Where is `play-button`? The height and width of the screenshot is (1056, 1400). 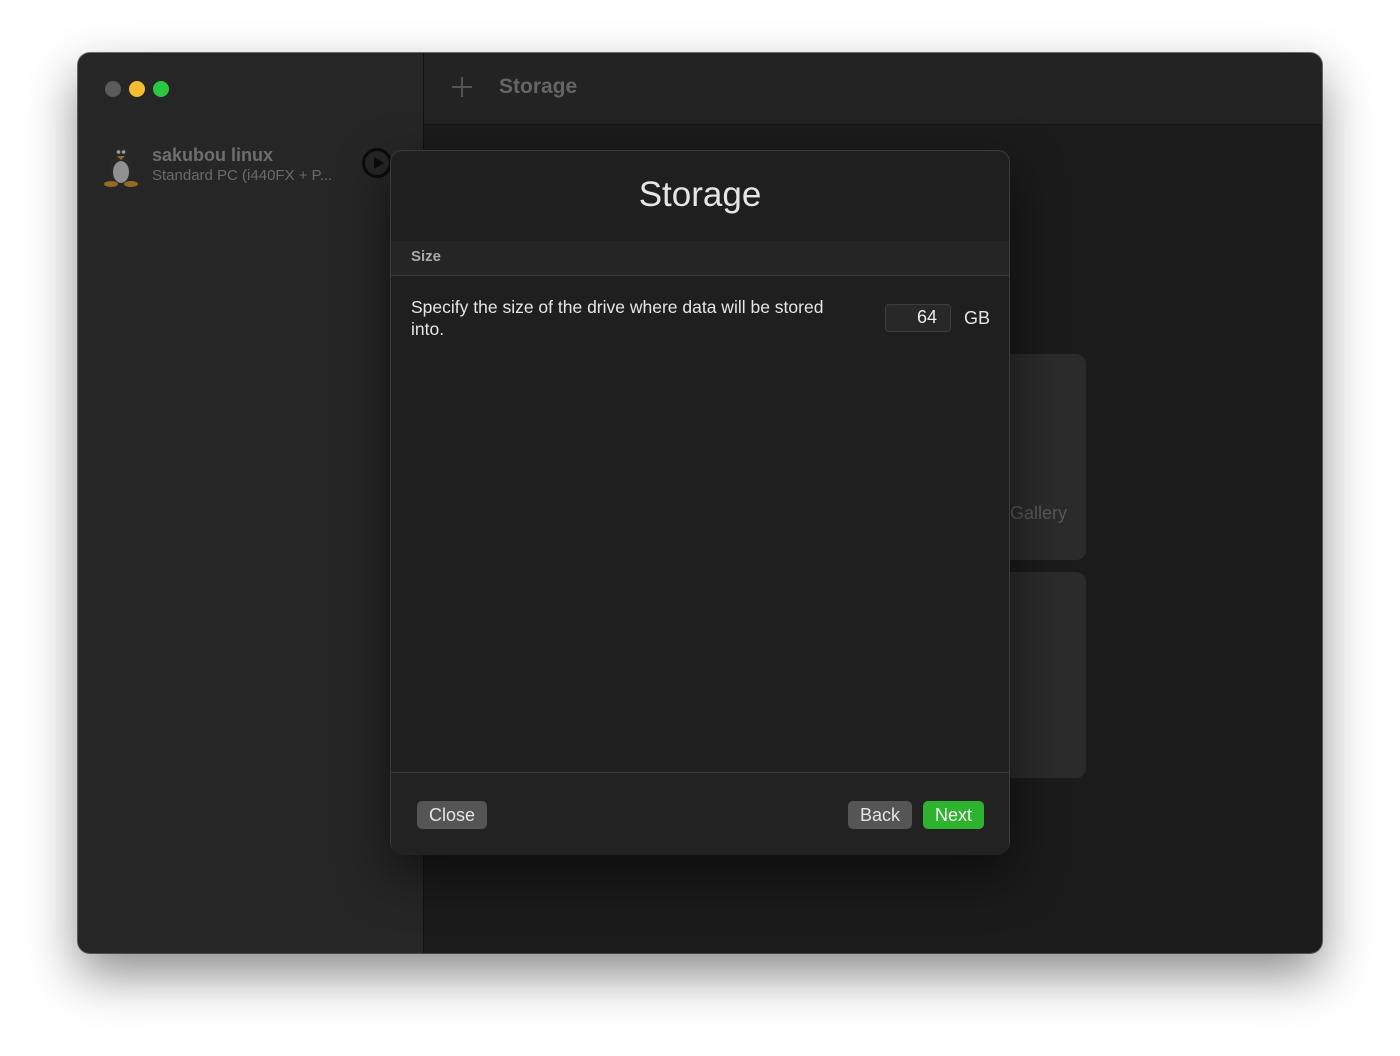 play-button is located at coordinates (377, 163).